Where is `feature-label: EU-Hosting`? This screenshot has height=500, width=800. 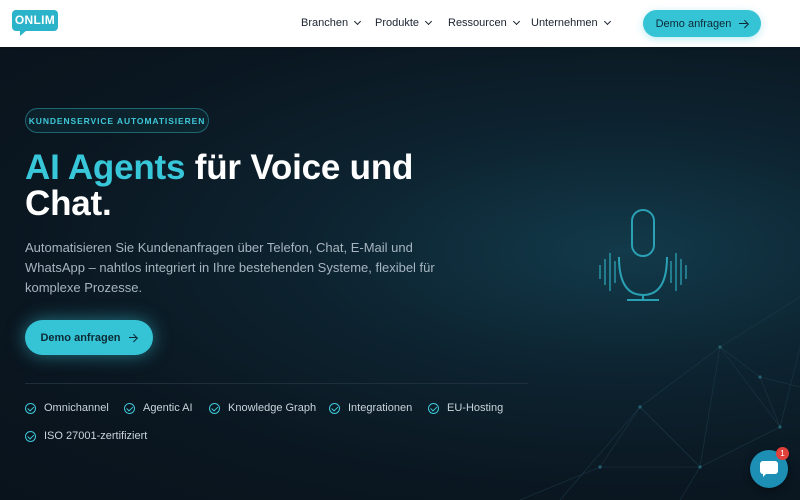
feature-label: EU-Hosting is located at coordinates (475, 408).